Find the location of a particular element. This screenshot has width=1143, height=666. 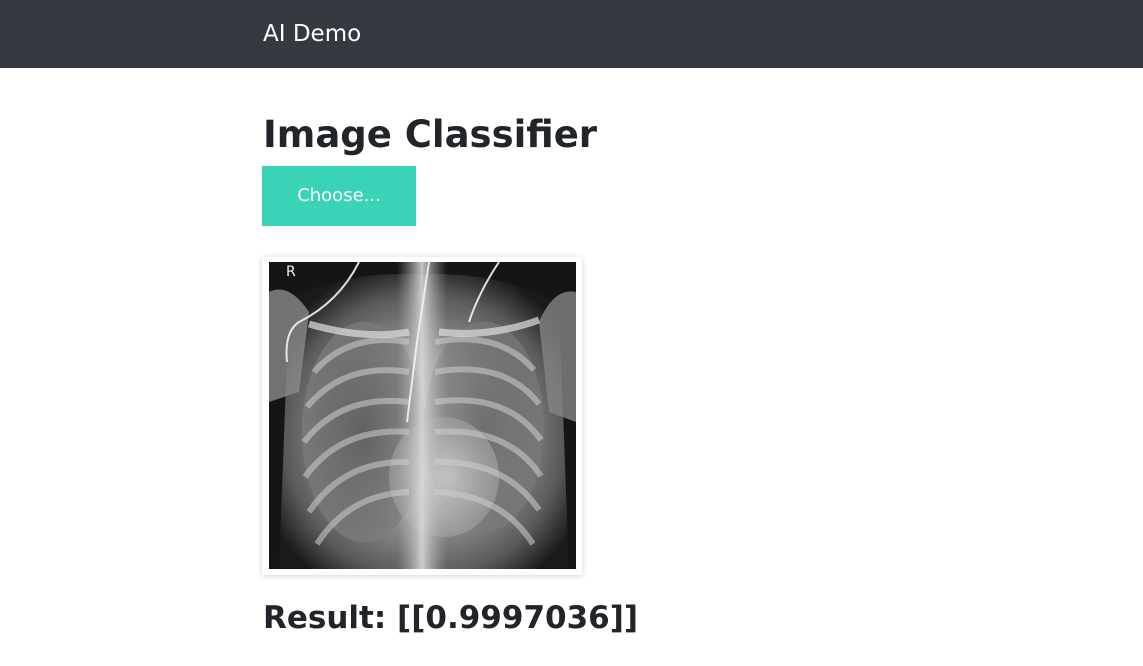

top-navbar: AI Demo is located at coordinates (571, 34).